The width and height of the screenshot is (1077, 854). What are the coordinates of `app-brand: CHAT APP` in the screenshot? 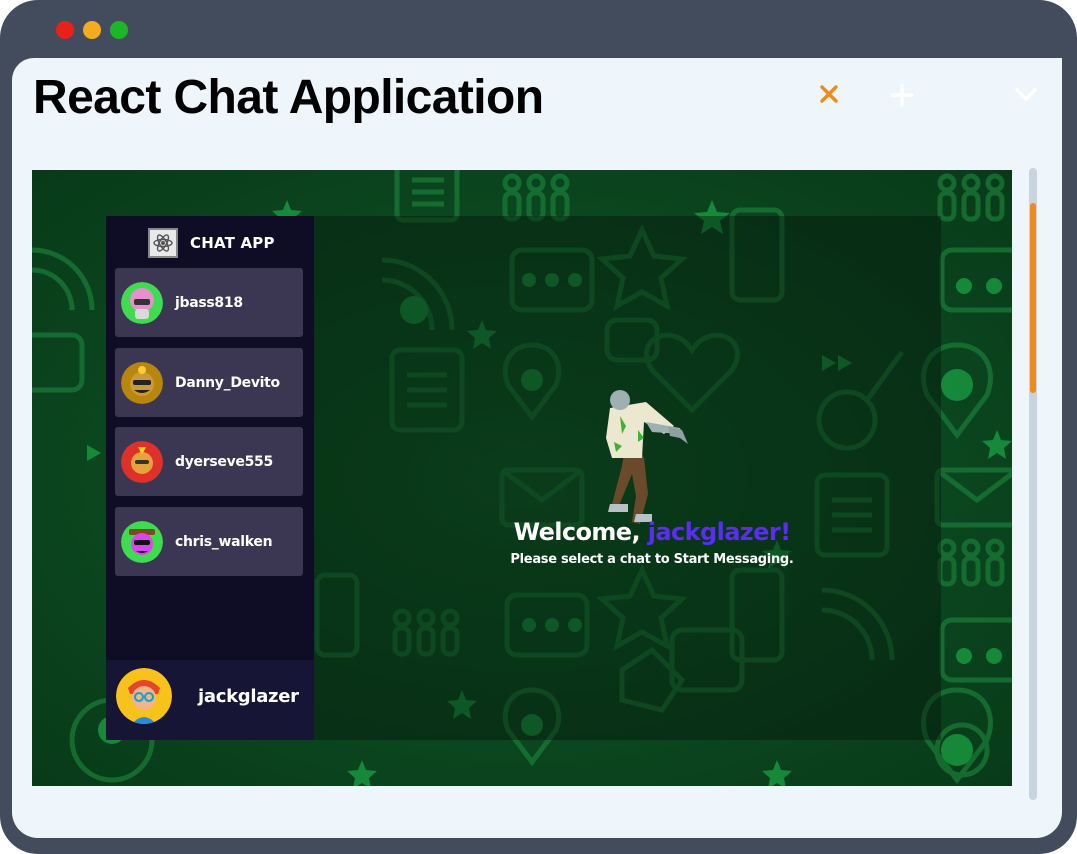 It's located at (211, 243).